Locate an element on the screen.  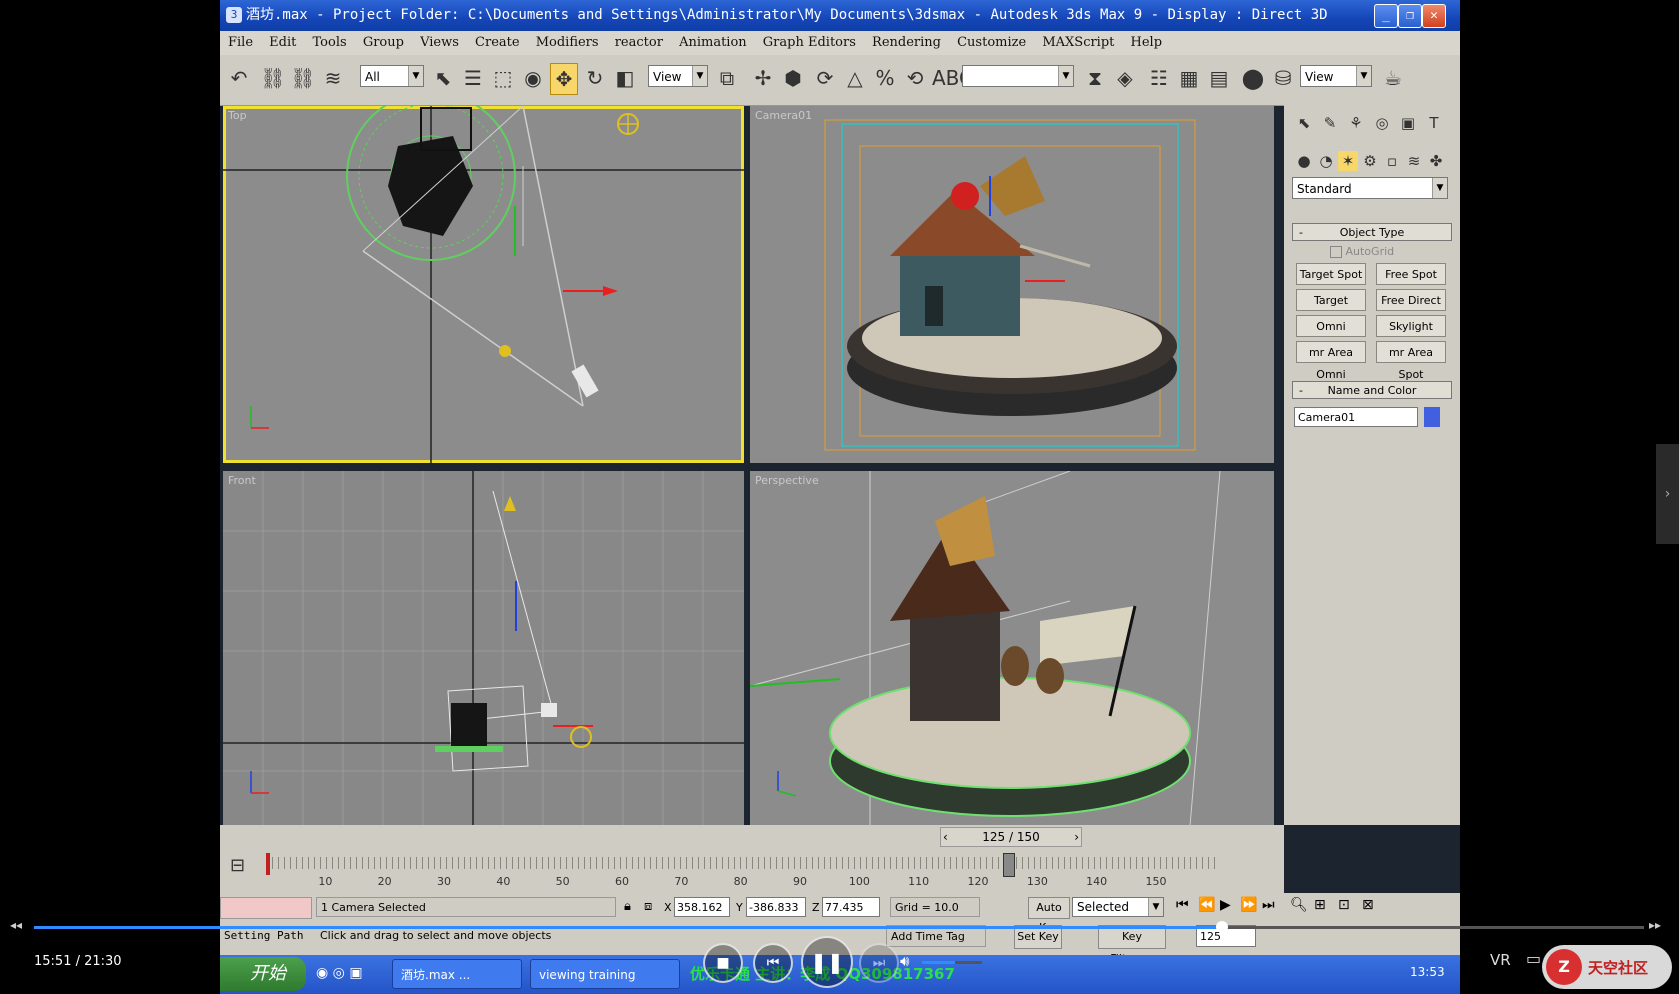
free-spot-button: Free Spot is located at coordinates (1411, 274).